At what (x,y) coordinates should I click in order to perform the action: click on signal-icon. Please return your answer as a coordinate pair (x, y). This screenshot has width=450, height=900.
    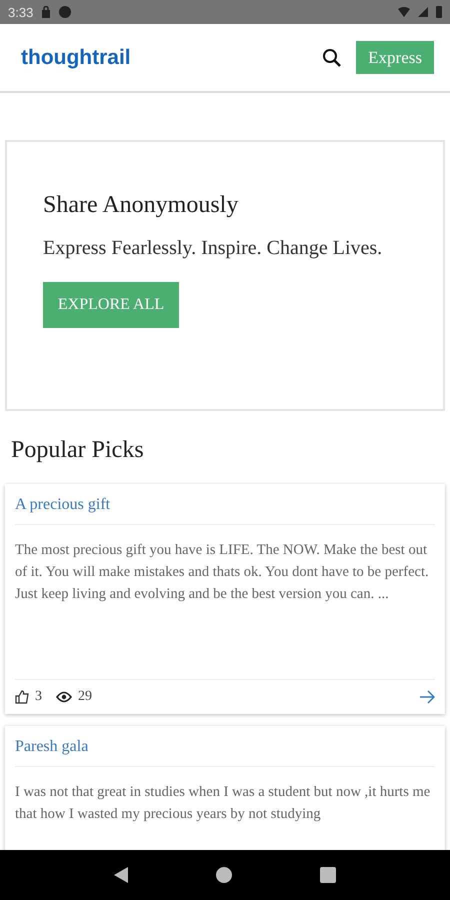
    Looking at the image, I should click on (423, 12).